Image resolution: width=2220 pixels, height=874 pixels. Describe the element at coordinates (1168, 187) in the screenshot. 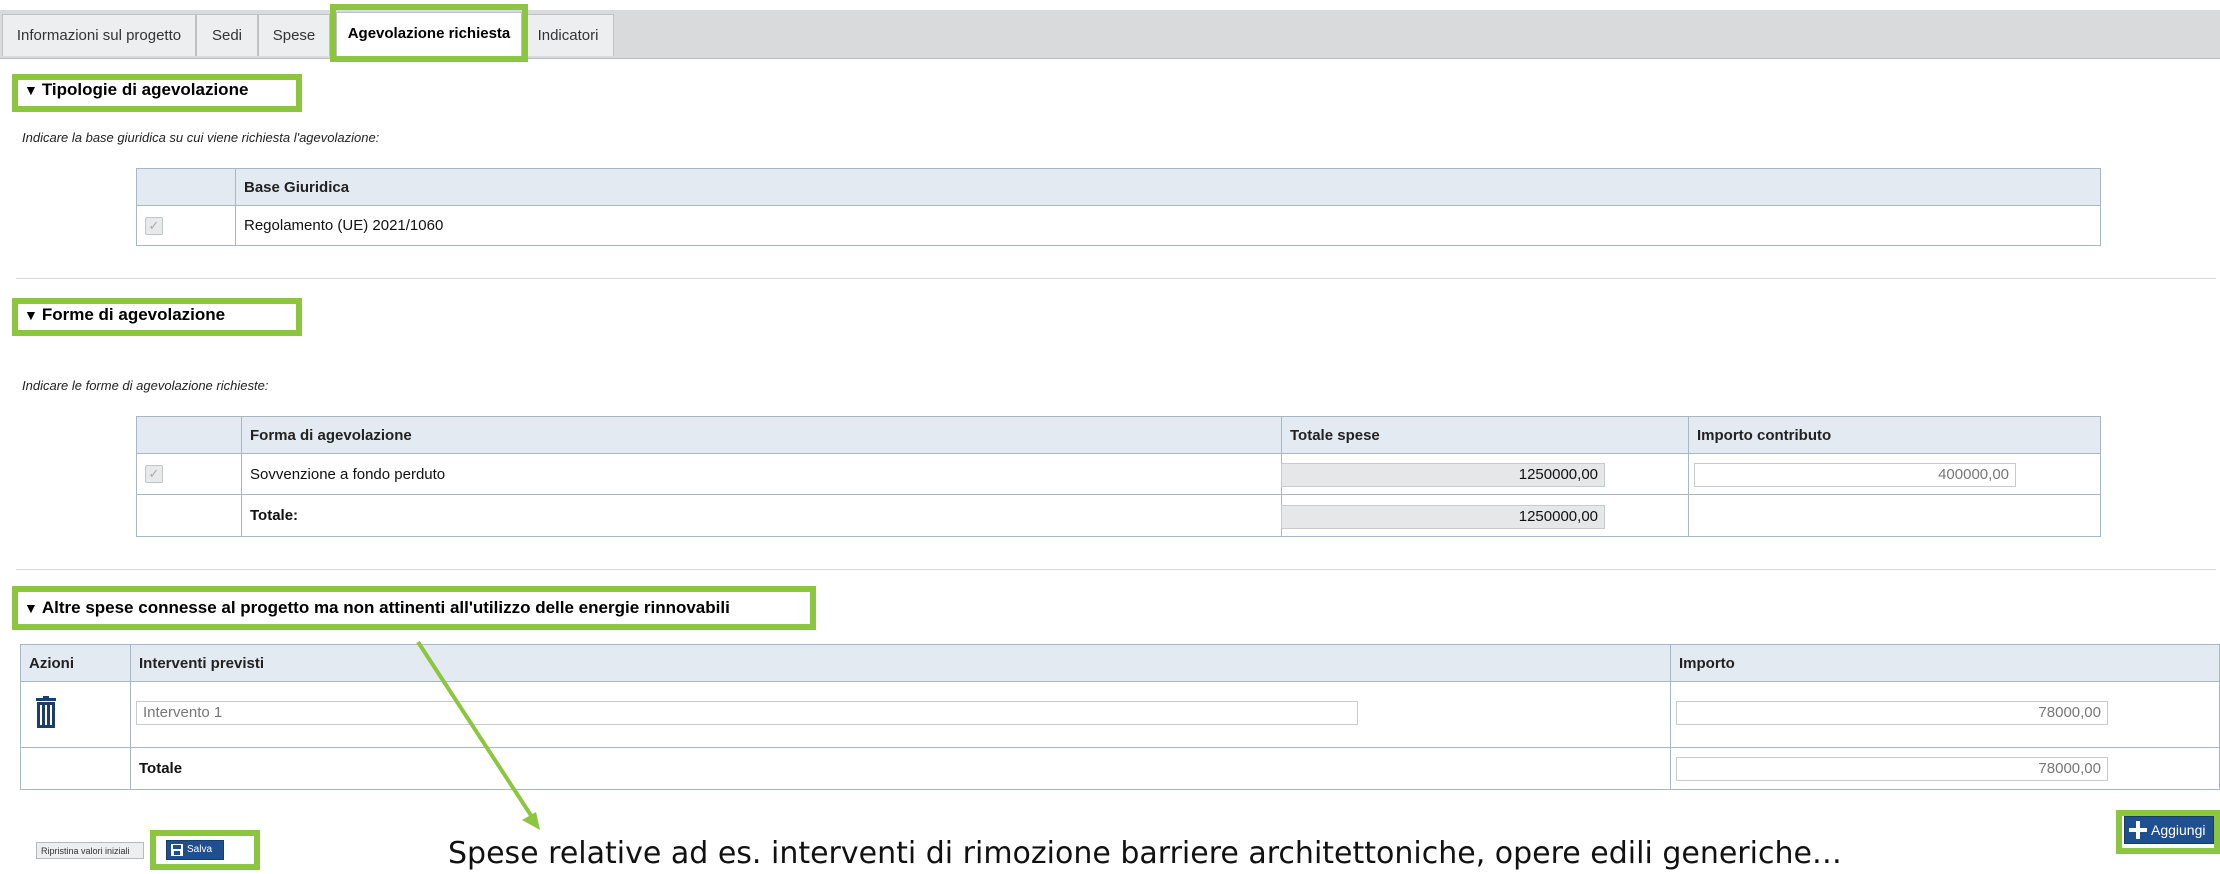

I see `table-header-base-giuridica: Base Giuridica` at that location.